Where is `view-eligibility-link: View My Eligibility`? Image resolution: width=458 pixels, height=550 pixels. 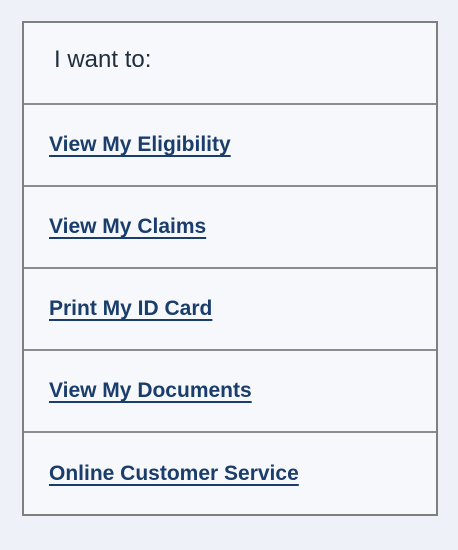
view-eligibility-link: View My Eligibility is located at coordinates (140, 145).